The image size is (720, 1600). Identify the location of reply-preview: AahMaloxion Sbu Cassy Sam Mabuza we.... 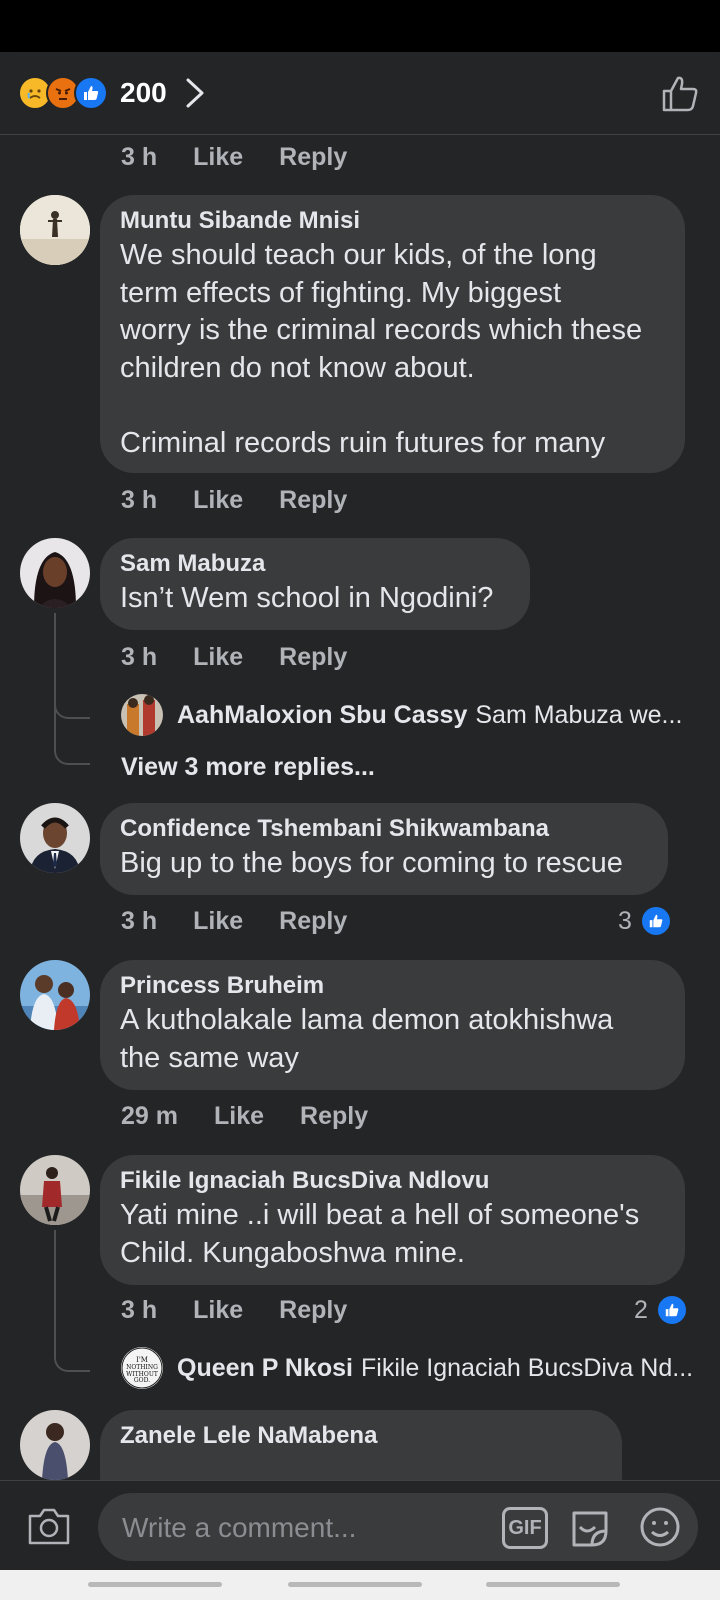
(401, 715).